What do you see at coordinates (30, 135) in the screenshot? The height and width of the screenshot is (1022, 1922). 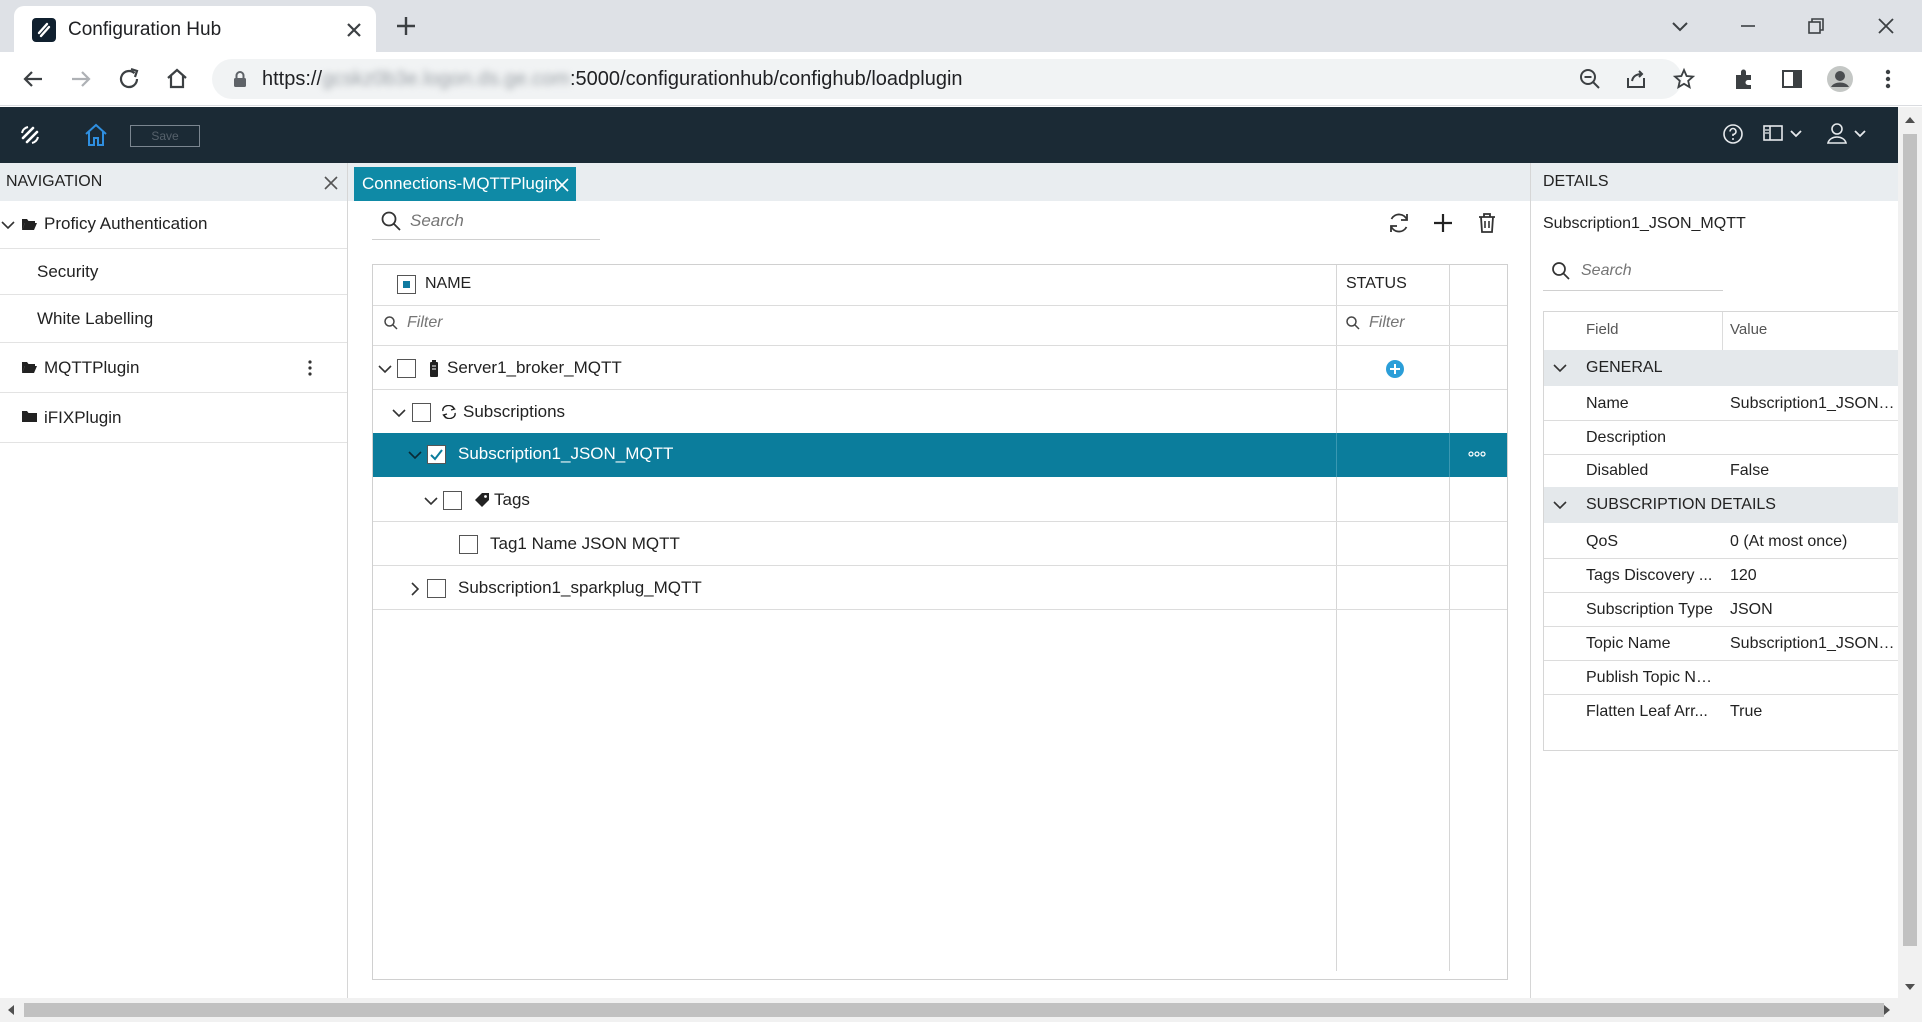 I see `app-logo-icon` at bounding box center [30, 135].